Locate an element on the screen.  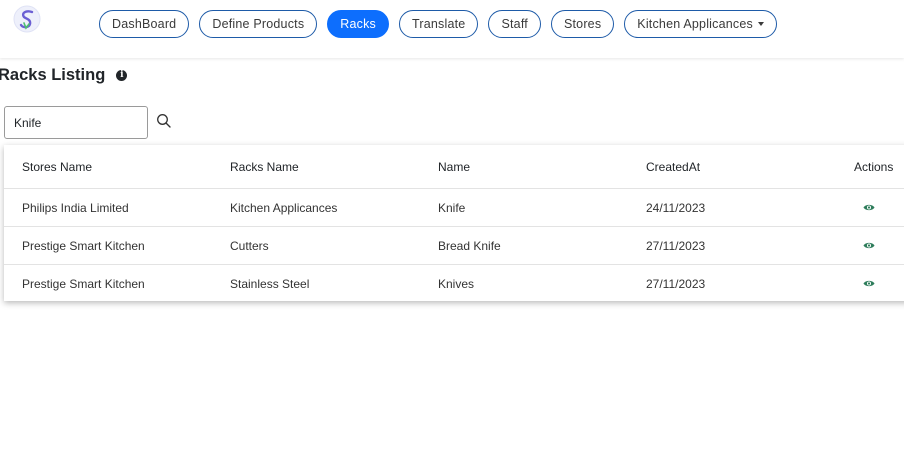
search-input is located at coordinates (76, 122).